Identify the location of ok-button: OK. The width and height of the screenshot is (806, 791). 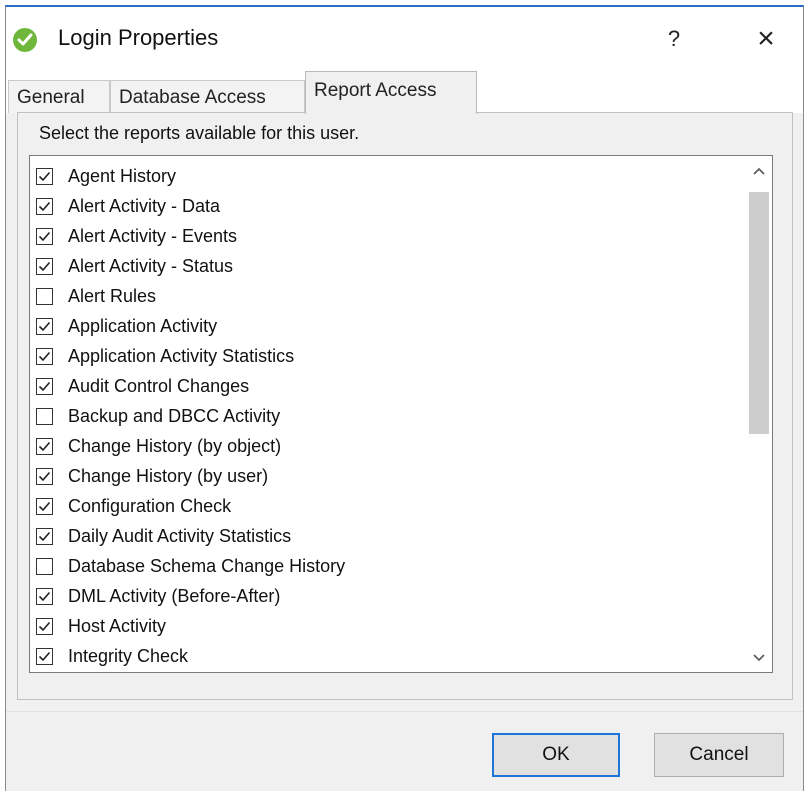
(556, 755).